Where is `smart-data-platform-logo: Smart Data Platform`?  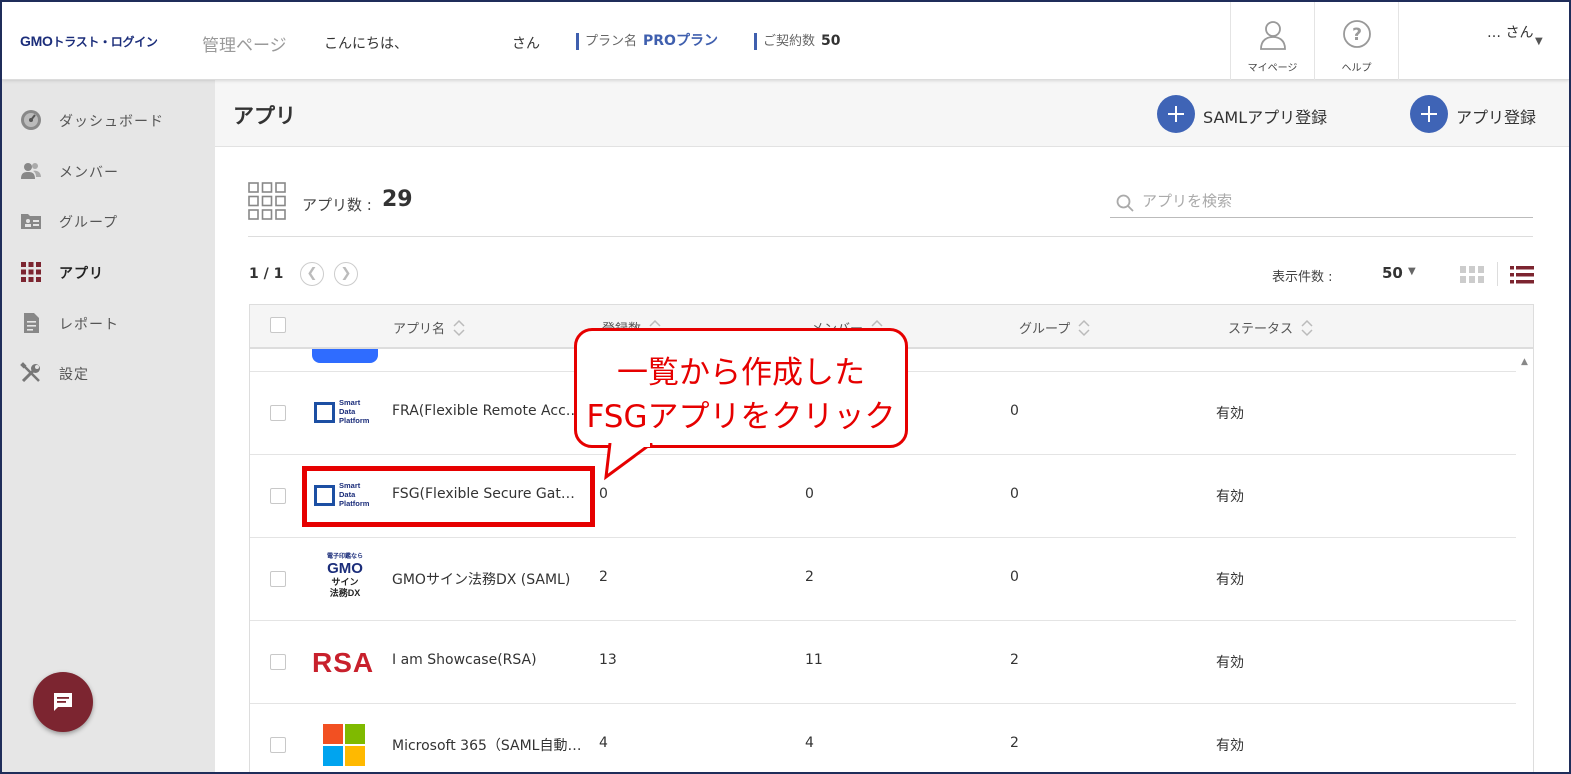 smart-data-platform-logo: Smart Data Platform is located at coordinates (345, 413).